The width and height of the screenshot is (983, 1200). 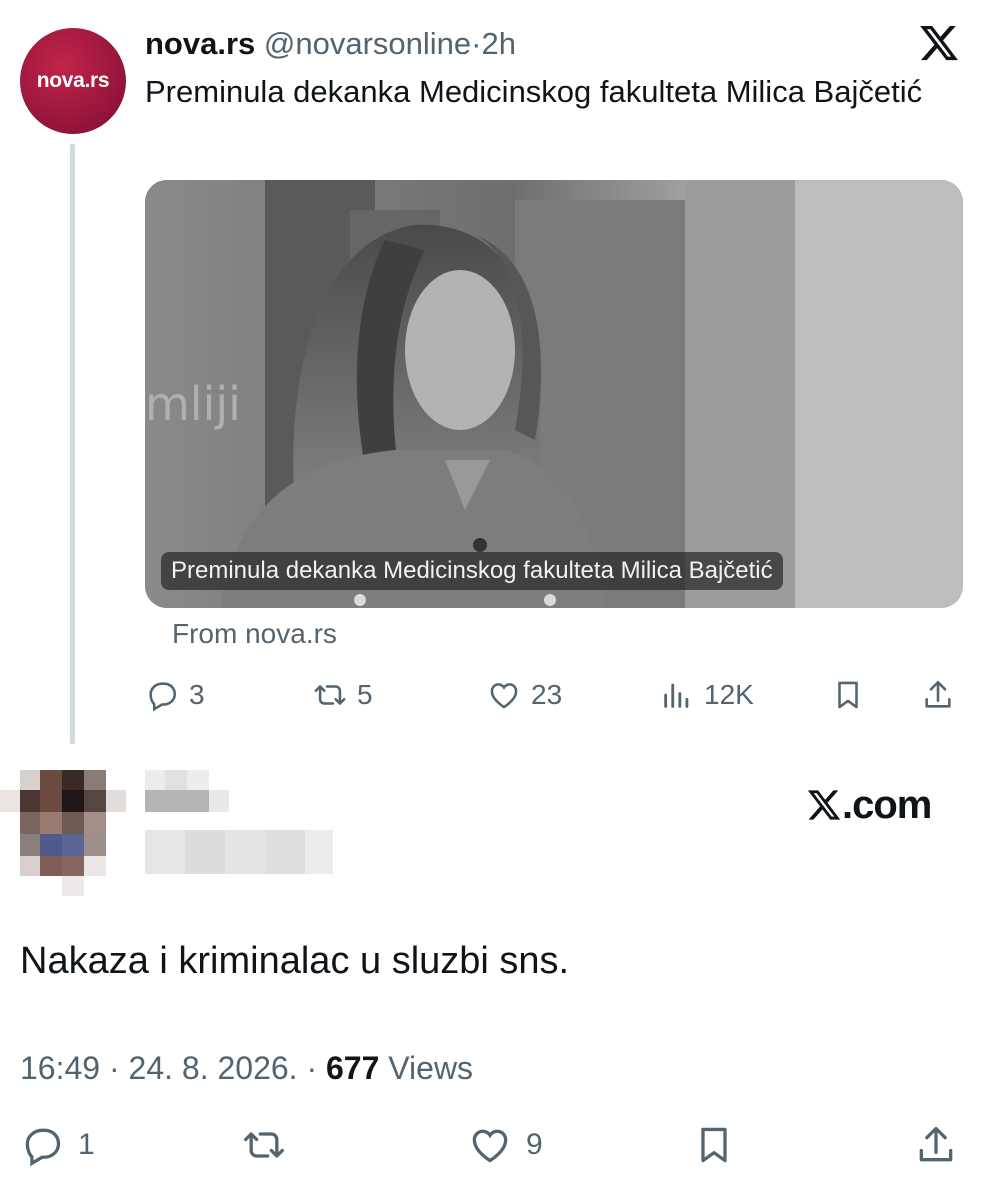 I want to click on tweet-time: 2h, so click(x=499, y=43).